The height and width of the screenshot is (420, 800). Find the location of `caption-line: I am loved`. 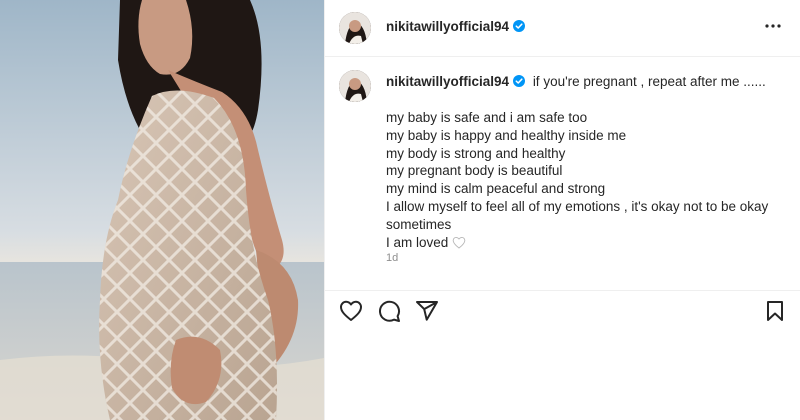

caption-line: I am loved is located at coordinates (417, 242).